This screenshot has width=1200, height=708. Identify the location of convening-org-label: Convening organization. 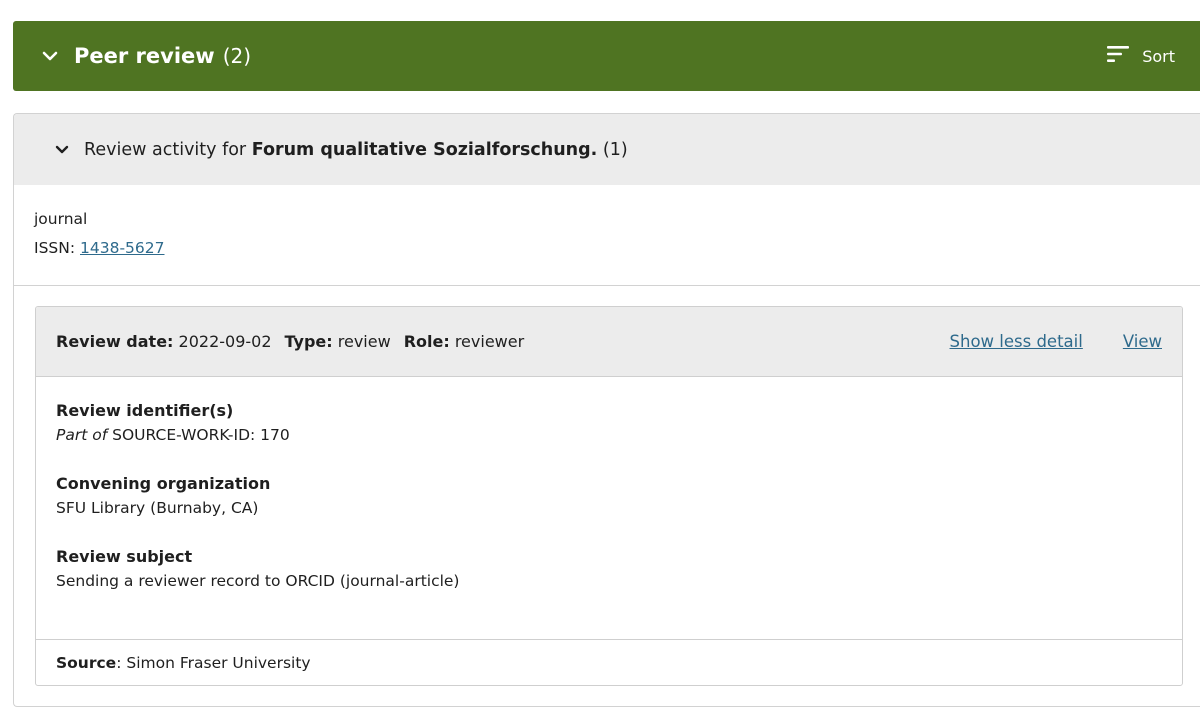
(163, 483).